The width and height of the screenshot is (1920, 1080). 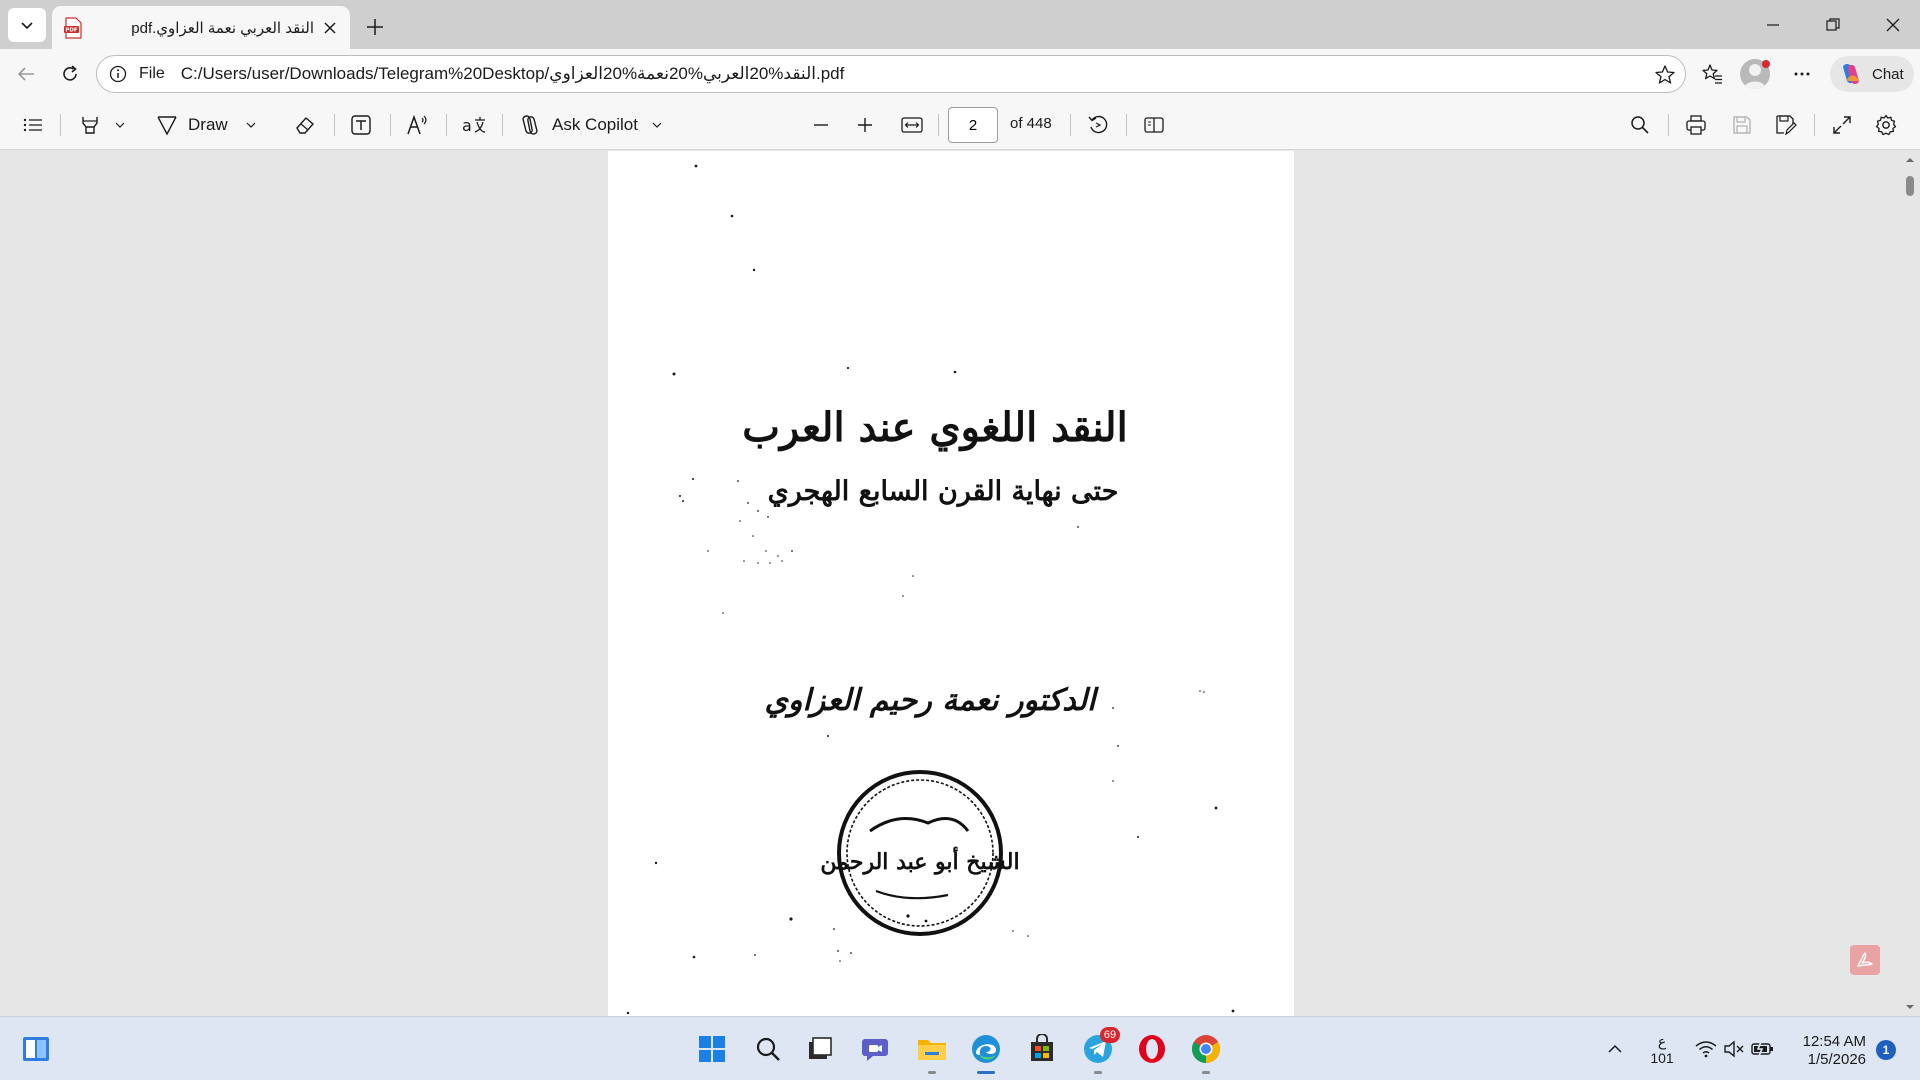 I want to click on chrome-icon, so click(x=1206, y=1049).